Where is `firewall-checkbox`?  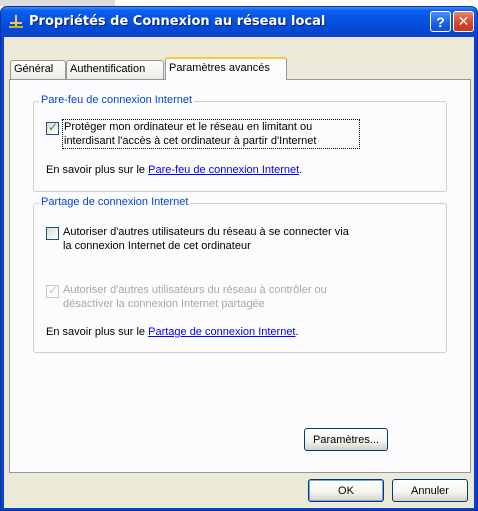
firewall-checkbox is located at coordinates (52, 127).